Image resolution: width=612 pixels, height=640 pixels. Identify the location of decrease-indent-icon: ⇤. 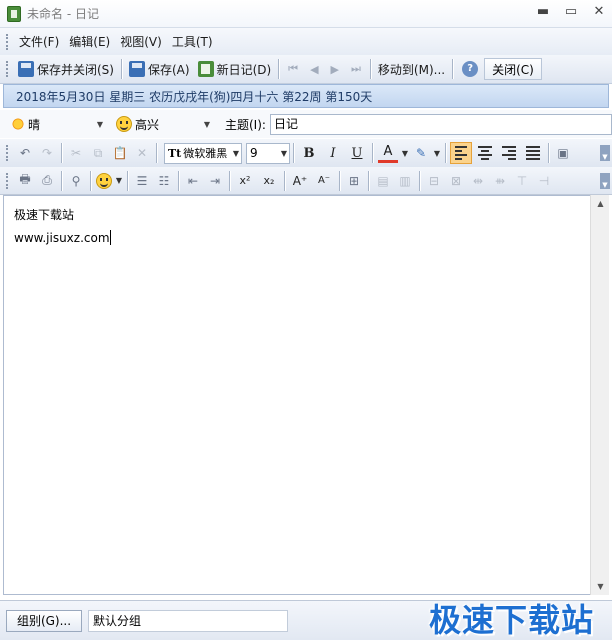
(193, 181).